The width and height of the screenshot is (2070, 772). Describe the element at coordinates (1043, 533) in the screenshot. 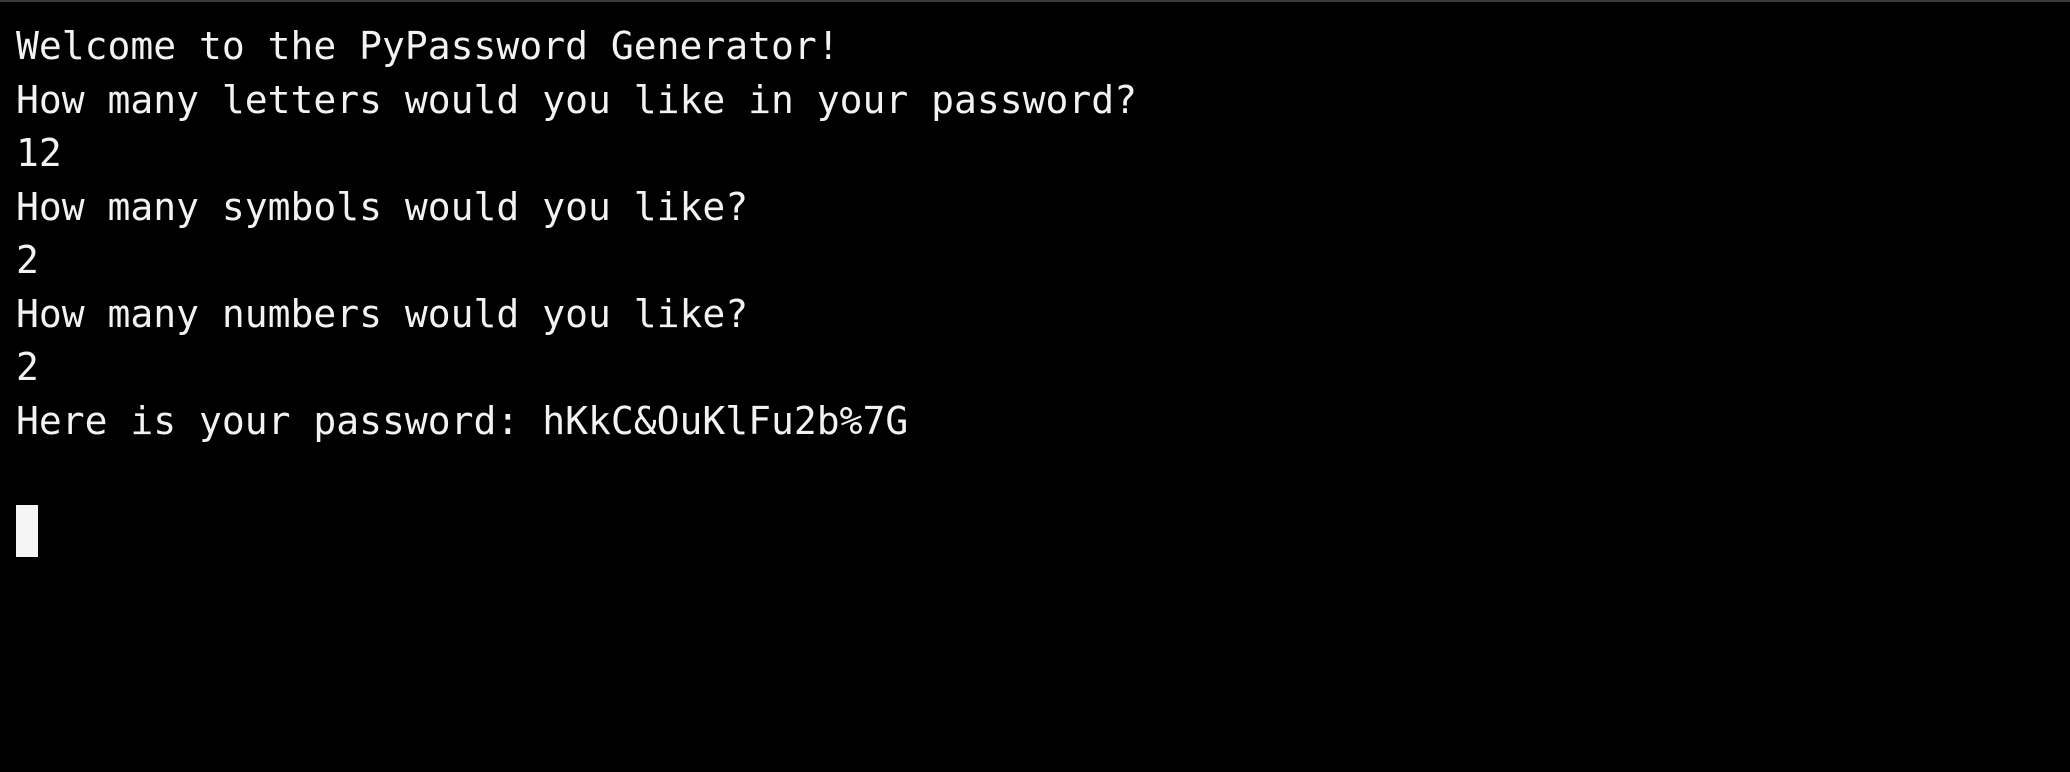

I see `input-line` at that location.